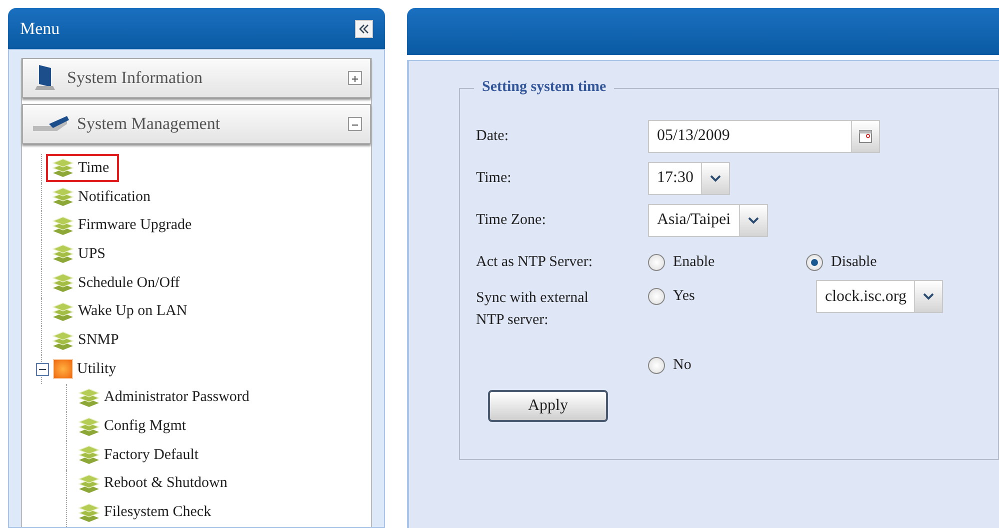  Describe the element at coordinates (544, 87) in the screenshot. I see `section-title: Setting system time` at that location.